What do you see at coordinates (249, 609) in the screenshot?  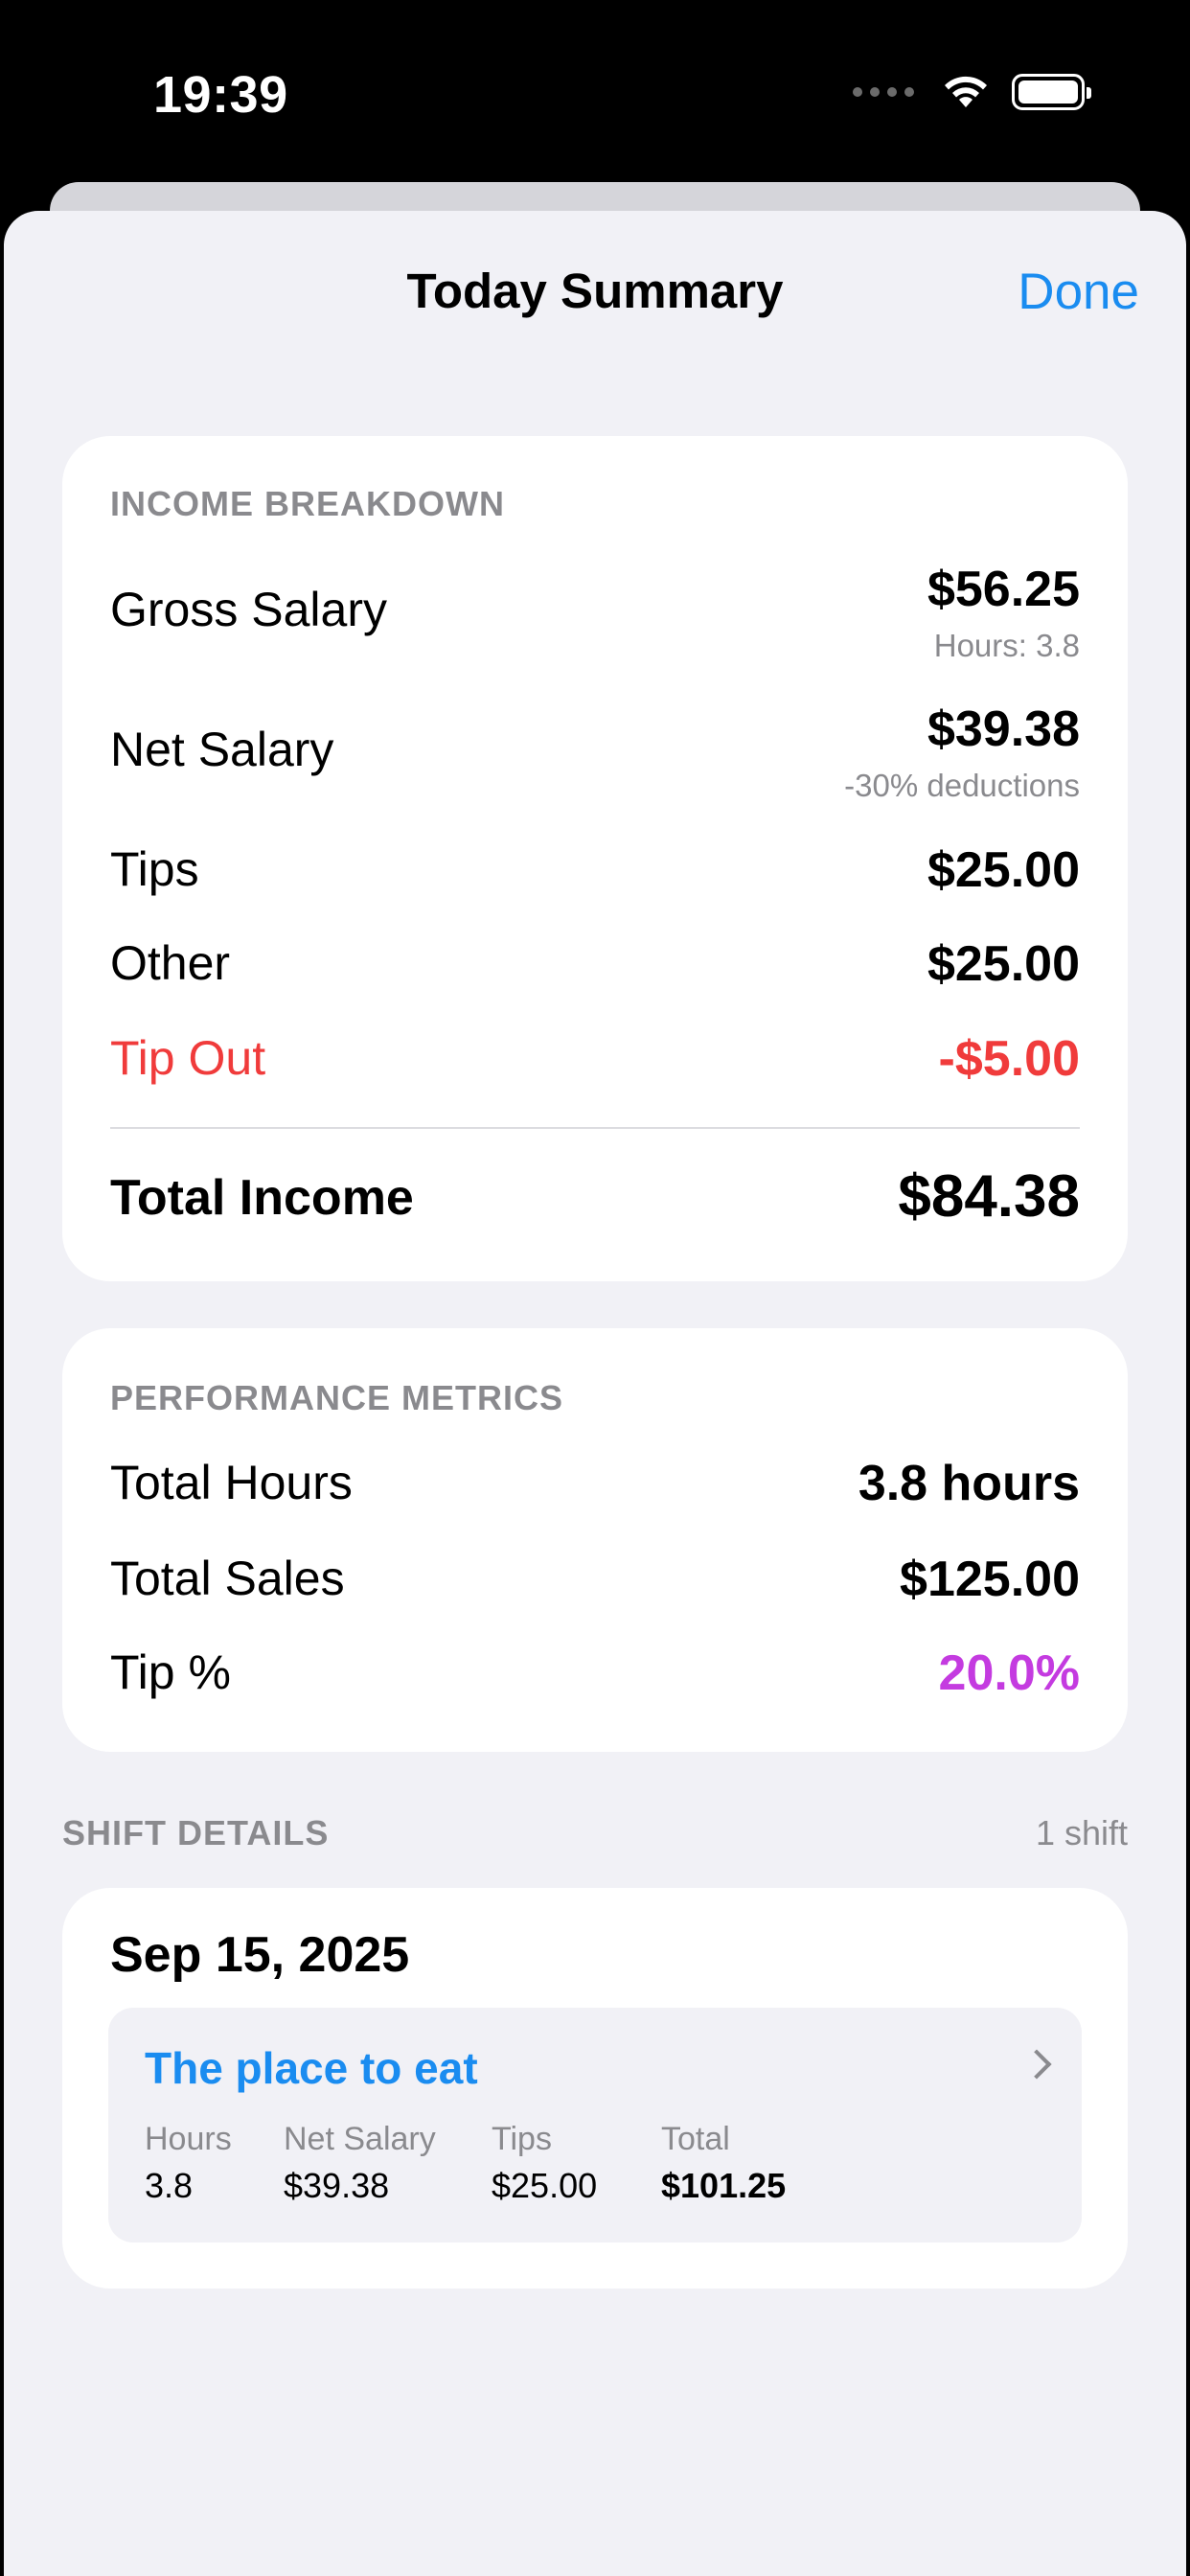 I see `gross-salary-label: Gross Salary` at bounding box center [249, 609].